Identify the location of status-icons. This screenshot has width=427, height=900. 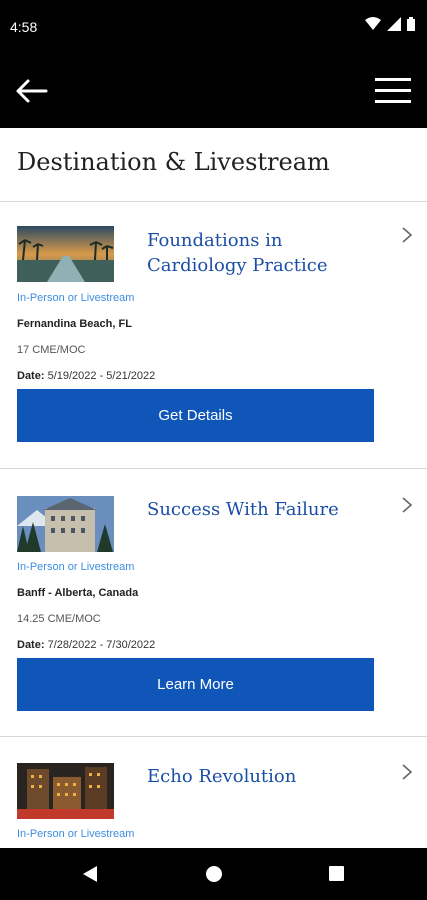
(390, 26).